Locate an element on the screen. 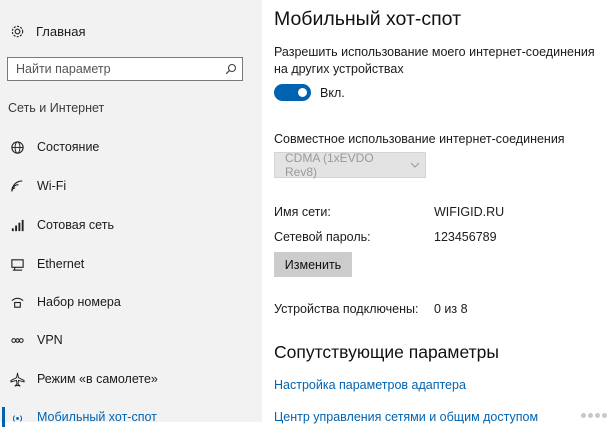  devices-connected-value: 0 из 8 is located at coordinates (451, 309).